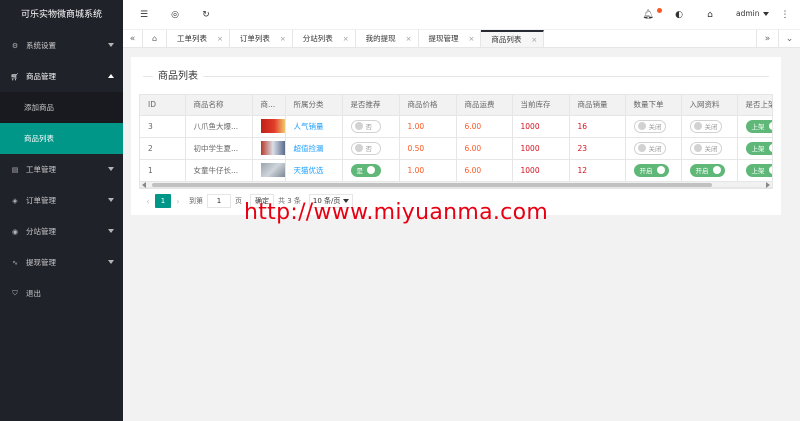 Image resolution: width=800 pixels, height=421 pixels. I want to click on prev-page-icon: ‹, so click(148, 201).